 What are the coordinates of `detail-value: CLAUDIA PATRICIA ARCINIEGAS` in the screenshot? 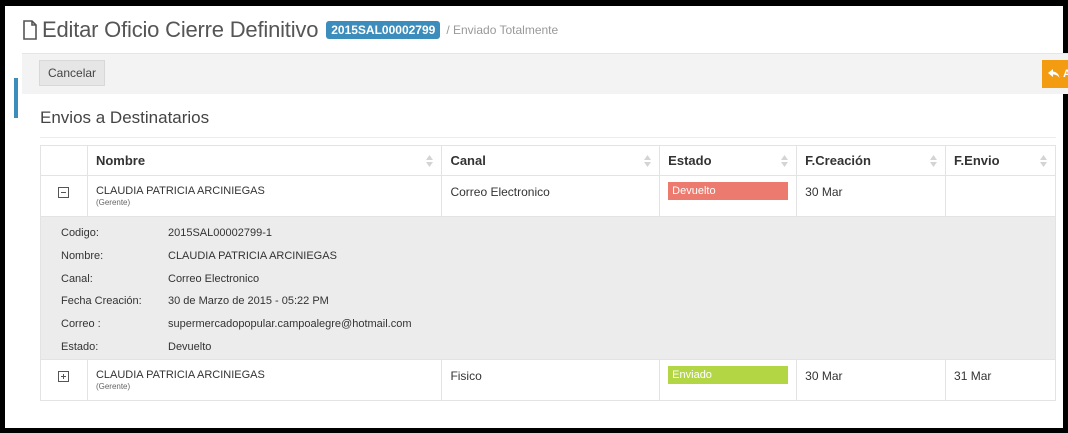 It's located at (252, 255).